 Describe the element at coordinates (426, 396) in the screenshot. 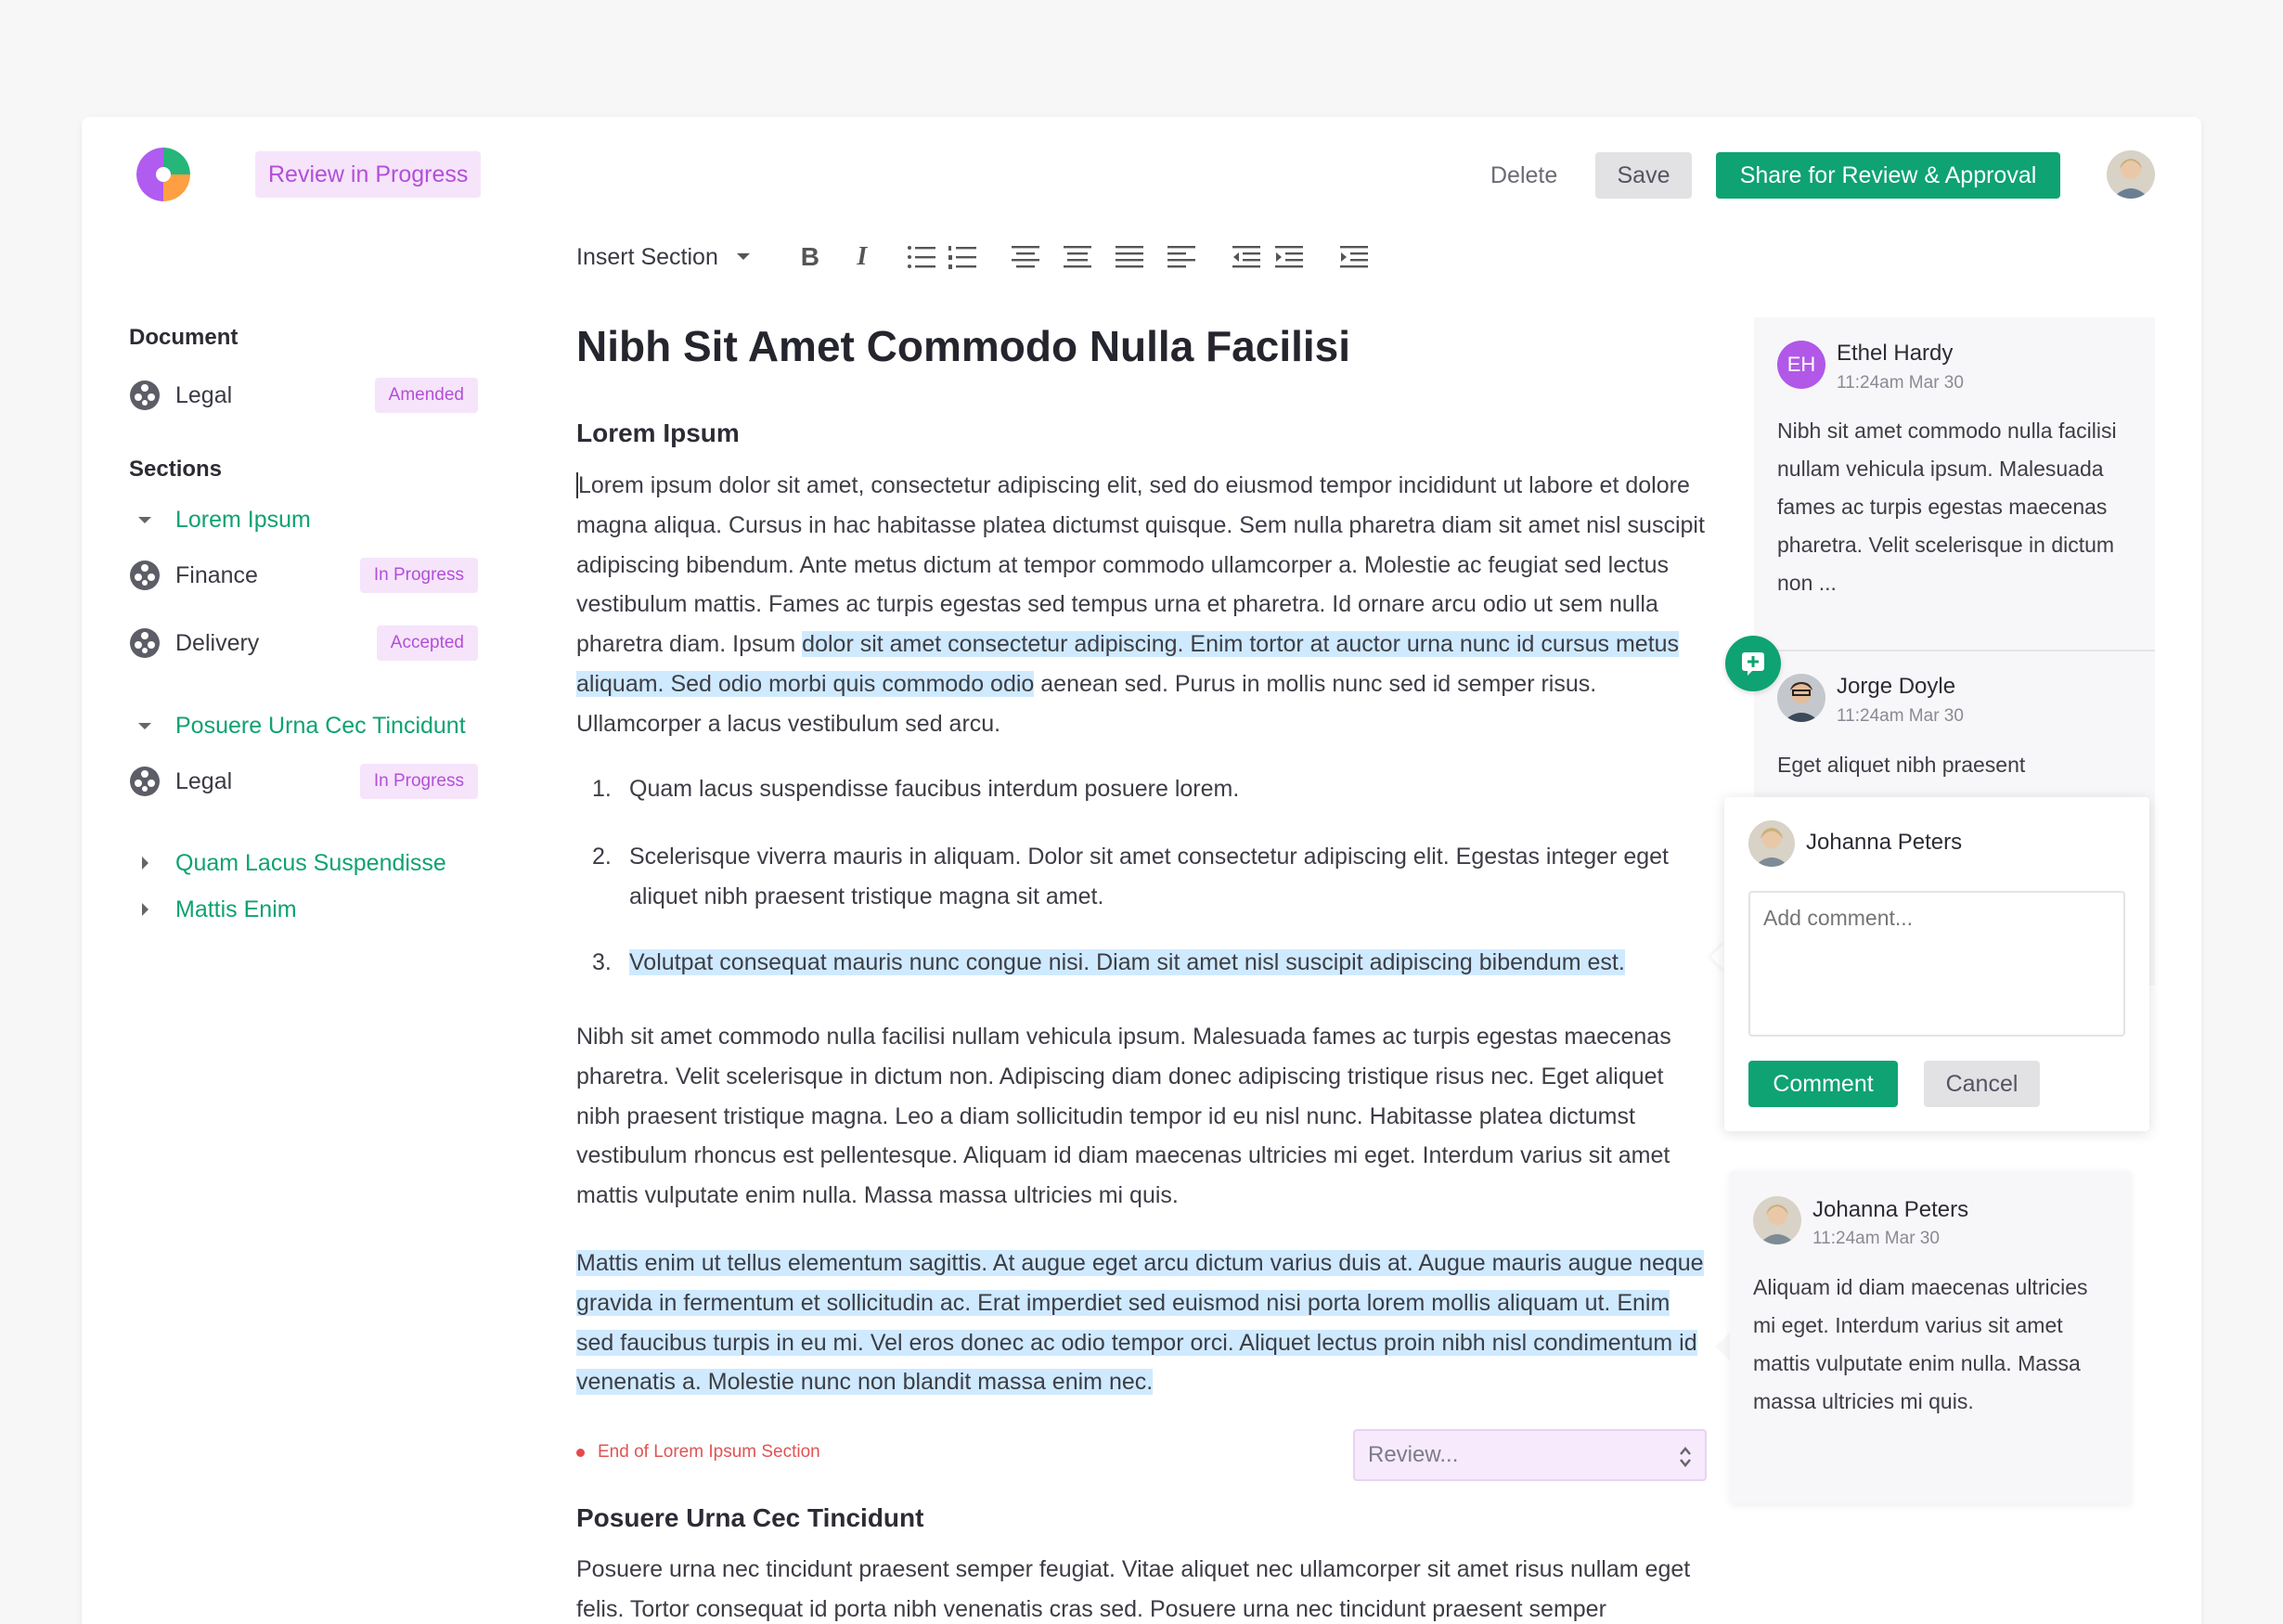

I see `status-badge: Amended` at that location.